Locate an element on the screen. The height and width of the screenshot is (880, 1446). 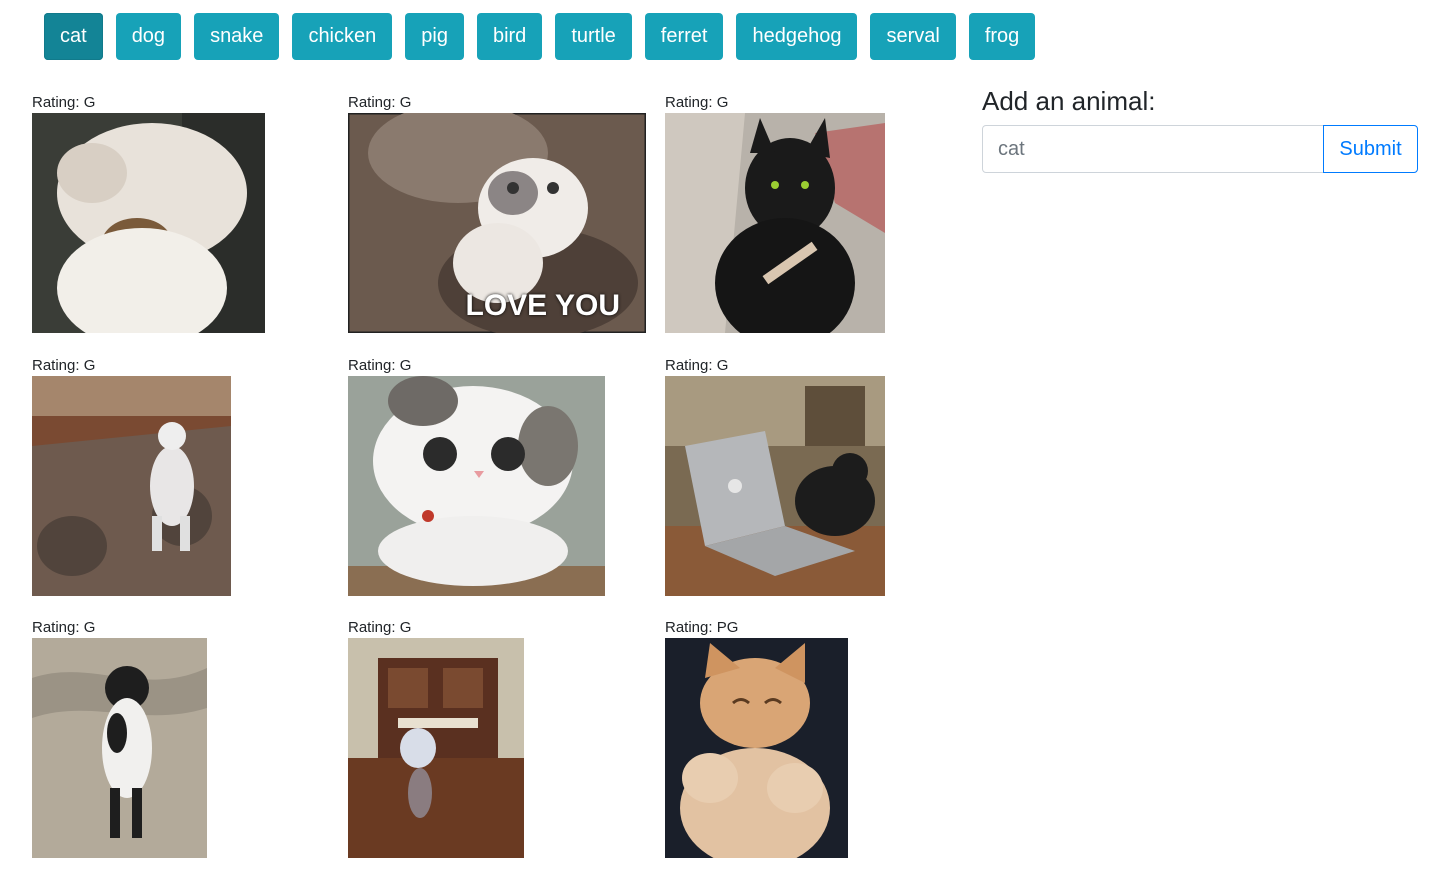
add-animal-title: Add an animal: is located at coordinates (1069, 101).